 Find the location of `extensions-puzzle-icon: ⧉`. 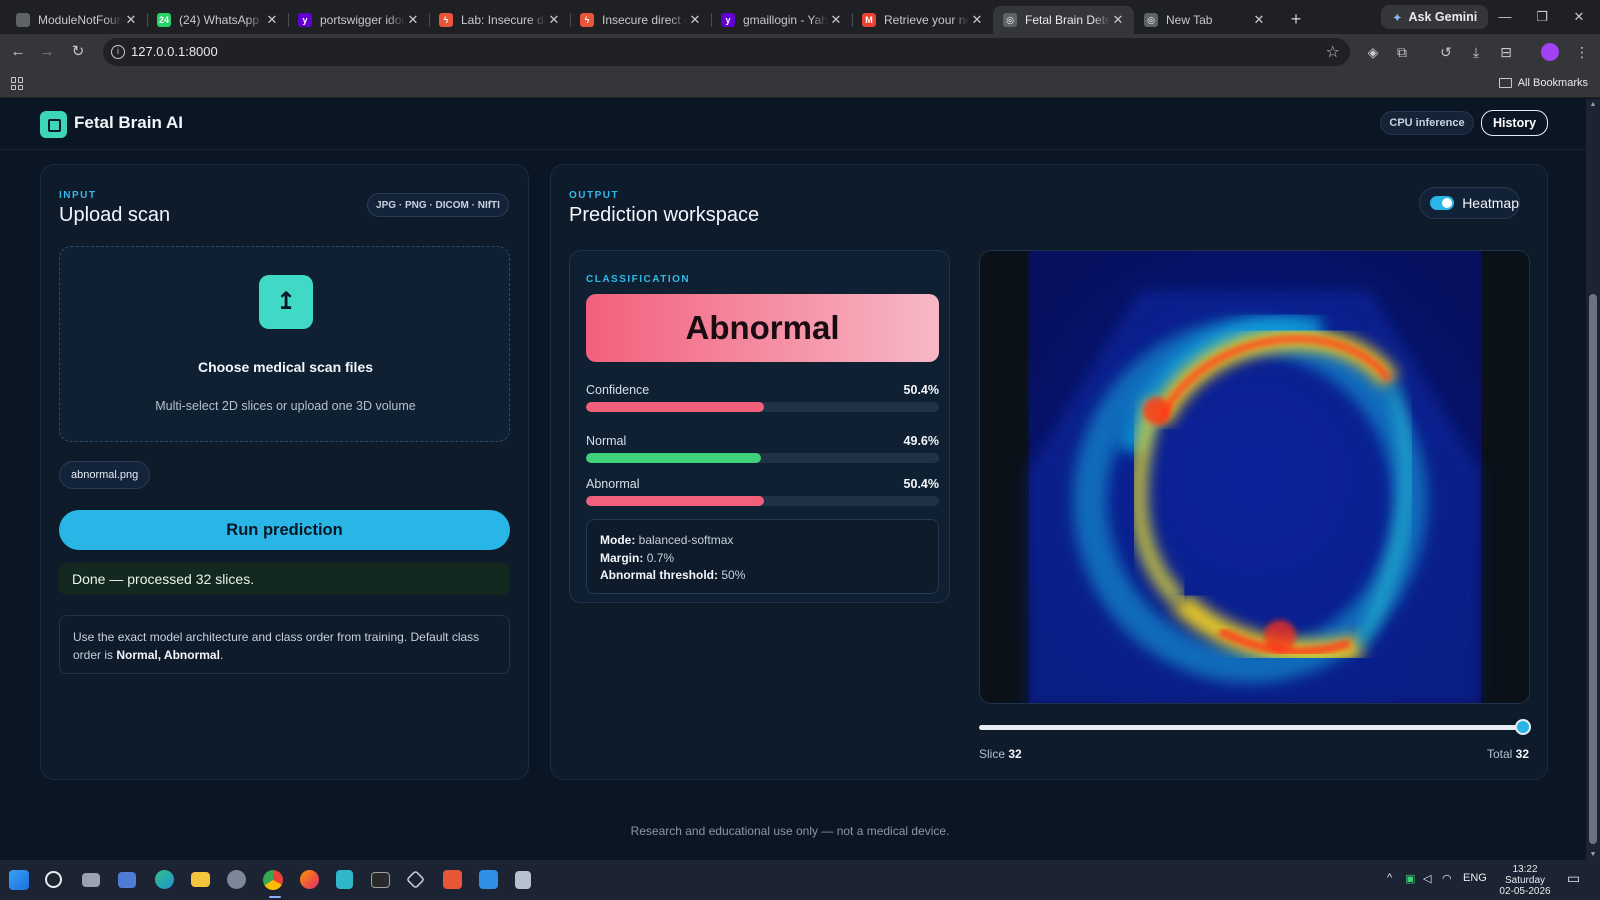

extensions-puzzle-icon: ⧉ is located at coordinates (1402, 52).